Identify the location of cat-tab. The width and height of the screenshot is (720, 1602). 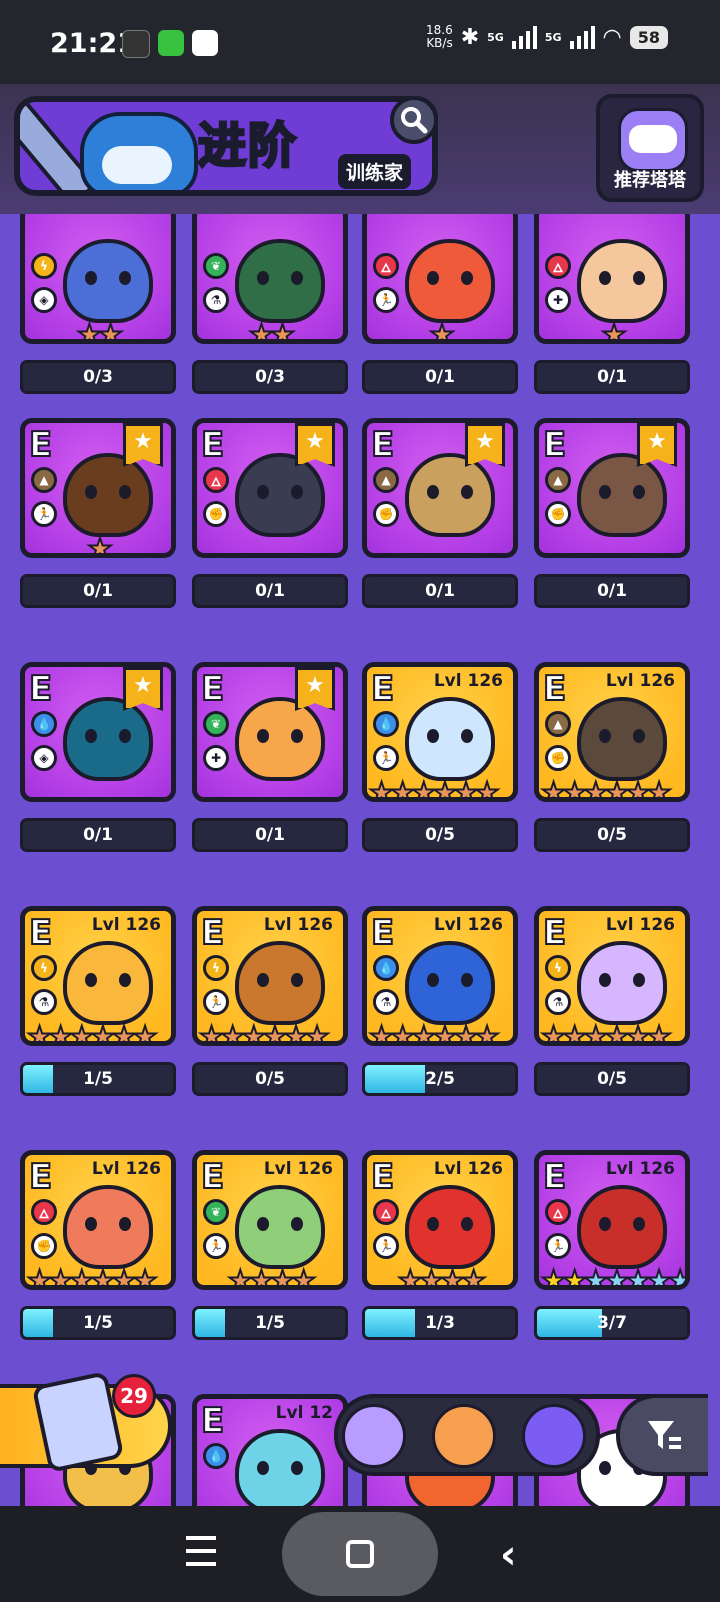
(374, 1436).